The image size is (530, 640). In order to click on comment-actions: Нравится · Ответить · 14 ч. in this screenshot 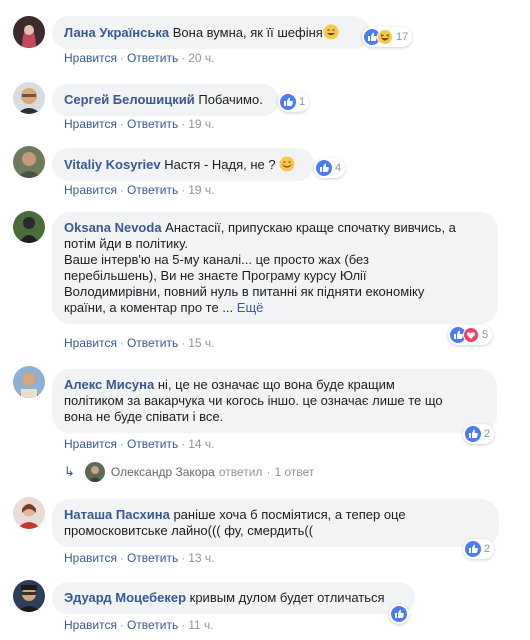, I will do `click(139, 444)`.